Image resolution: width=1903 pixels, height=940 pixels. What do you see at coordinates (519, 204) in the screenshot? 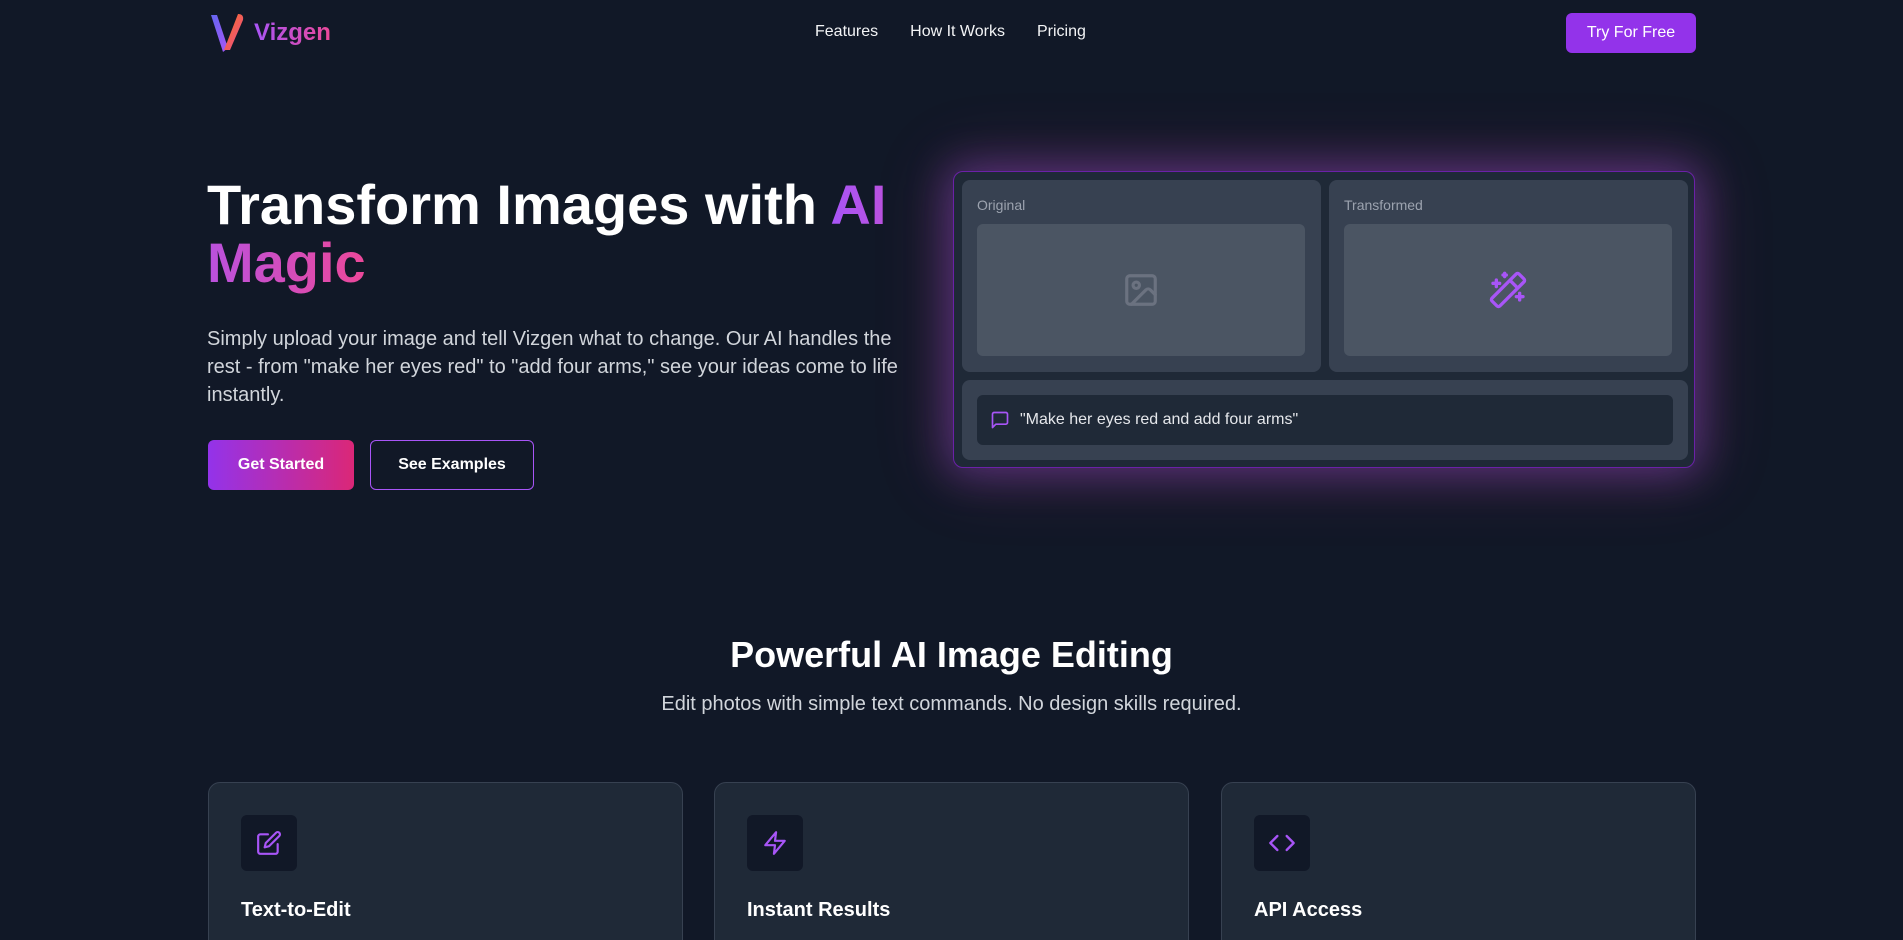
I see `hero-title-plain: Transform Images with` at bounding box center [519, 204].